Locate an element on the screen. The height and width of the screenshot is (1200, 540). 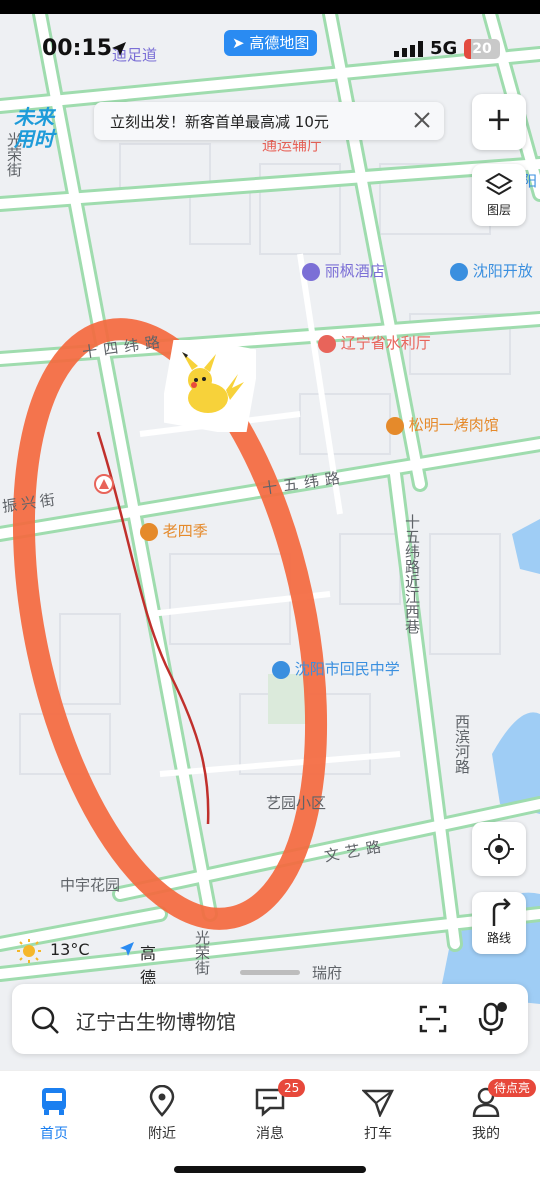
street-label: 西滨河路 is located at coordinates (462, 744).